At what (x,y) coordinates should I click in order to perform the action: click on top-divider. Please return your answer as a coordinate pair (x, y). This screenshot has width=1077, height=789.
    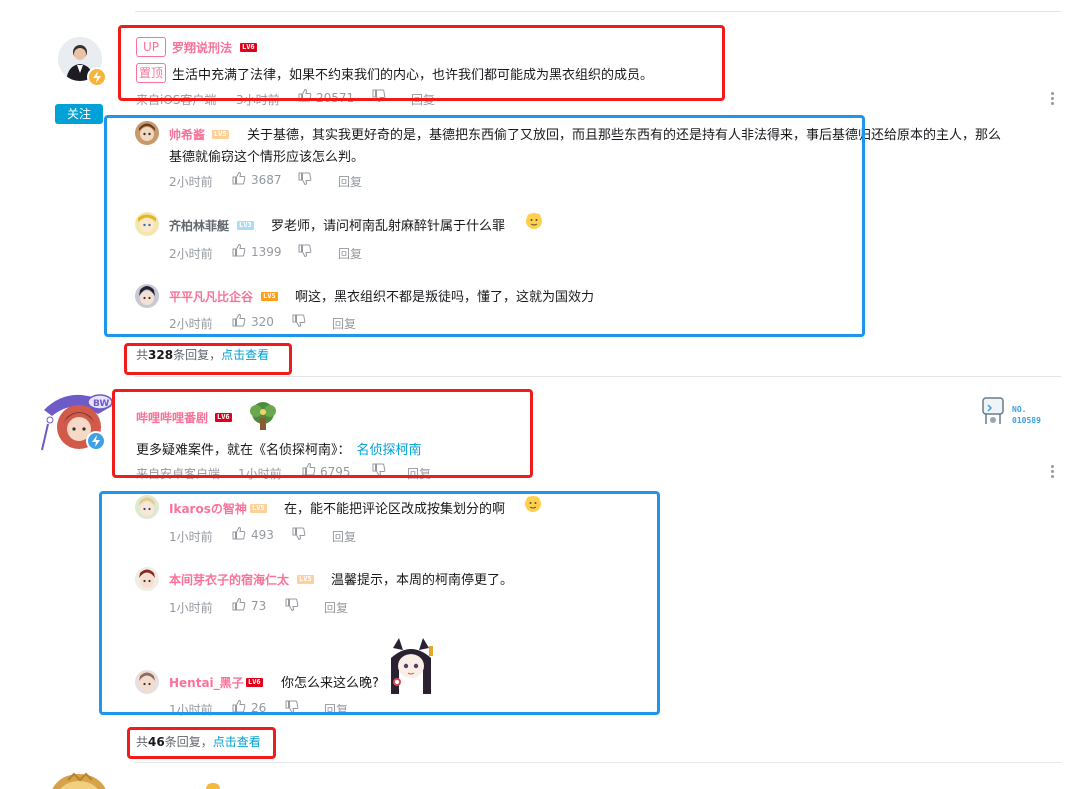
    Looking at the image, I should click on (598, 11).